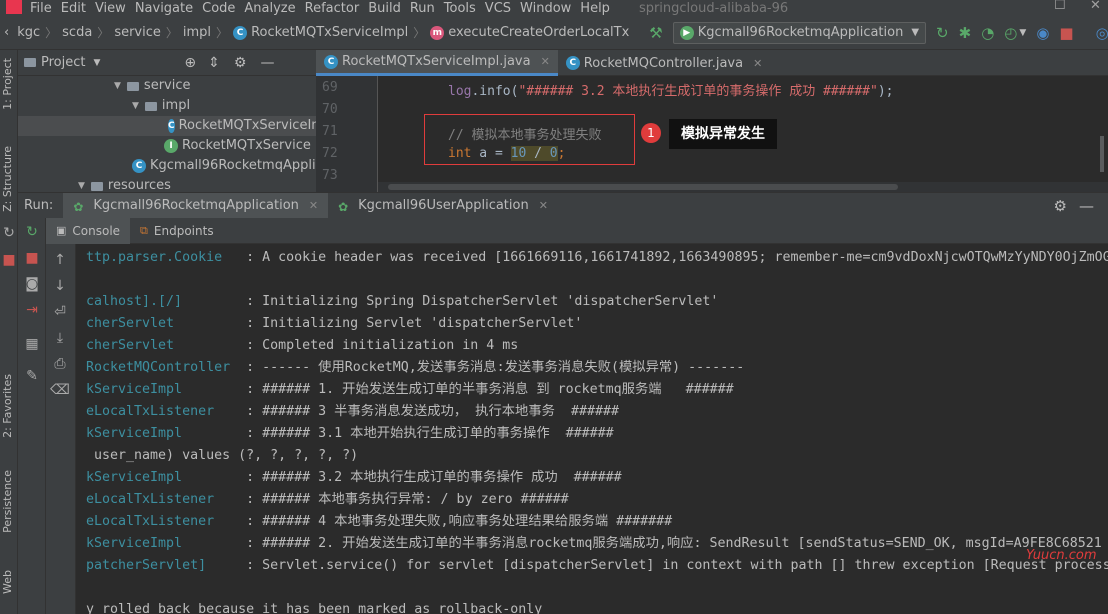  Describe the element at coordinates (144, 230) in the screenshot. I see `endpoints-icon: ⧉` at that location.